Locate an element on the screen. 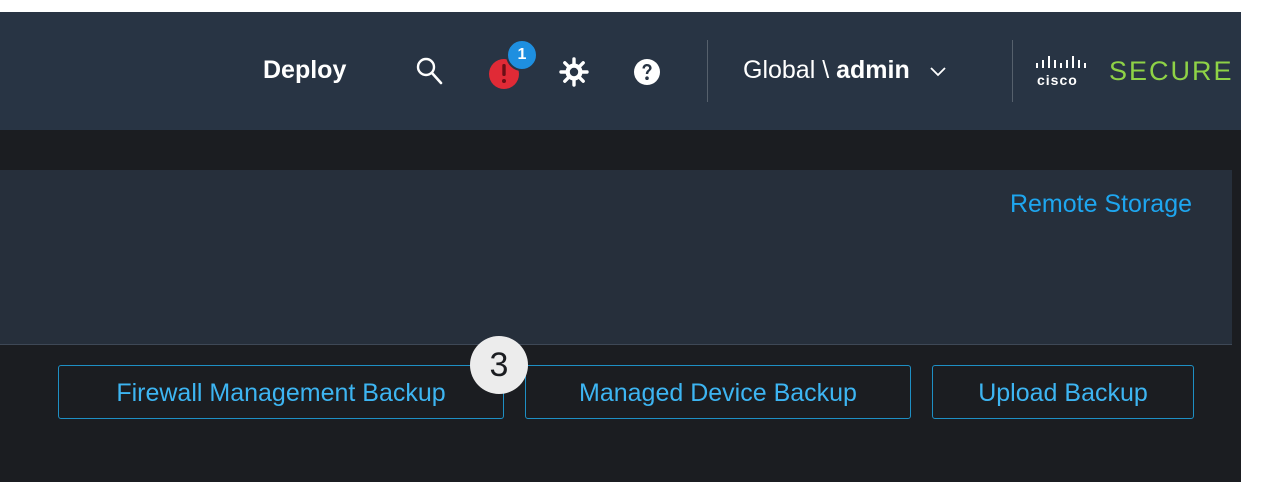 Image resolution: width=1261 pixels, height=482 pixels. logo-secure-text: SECURE is located at coordinates (1171, 71).